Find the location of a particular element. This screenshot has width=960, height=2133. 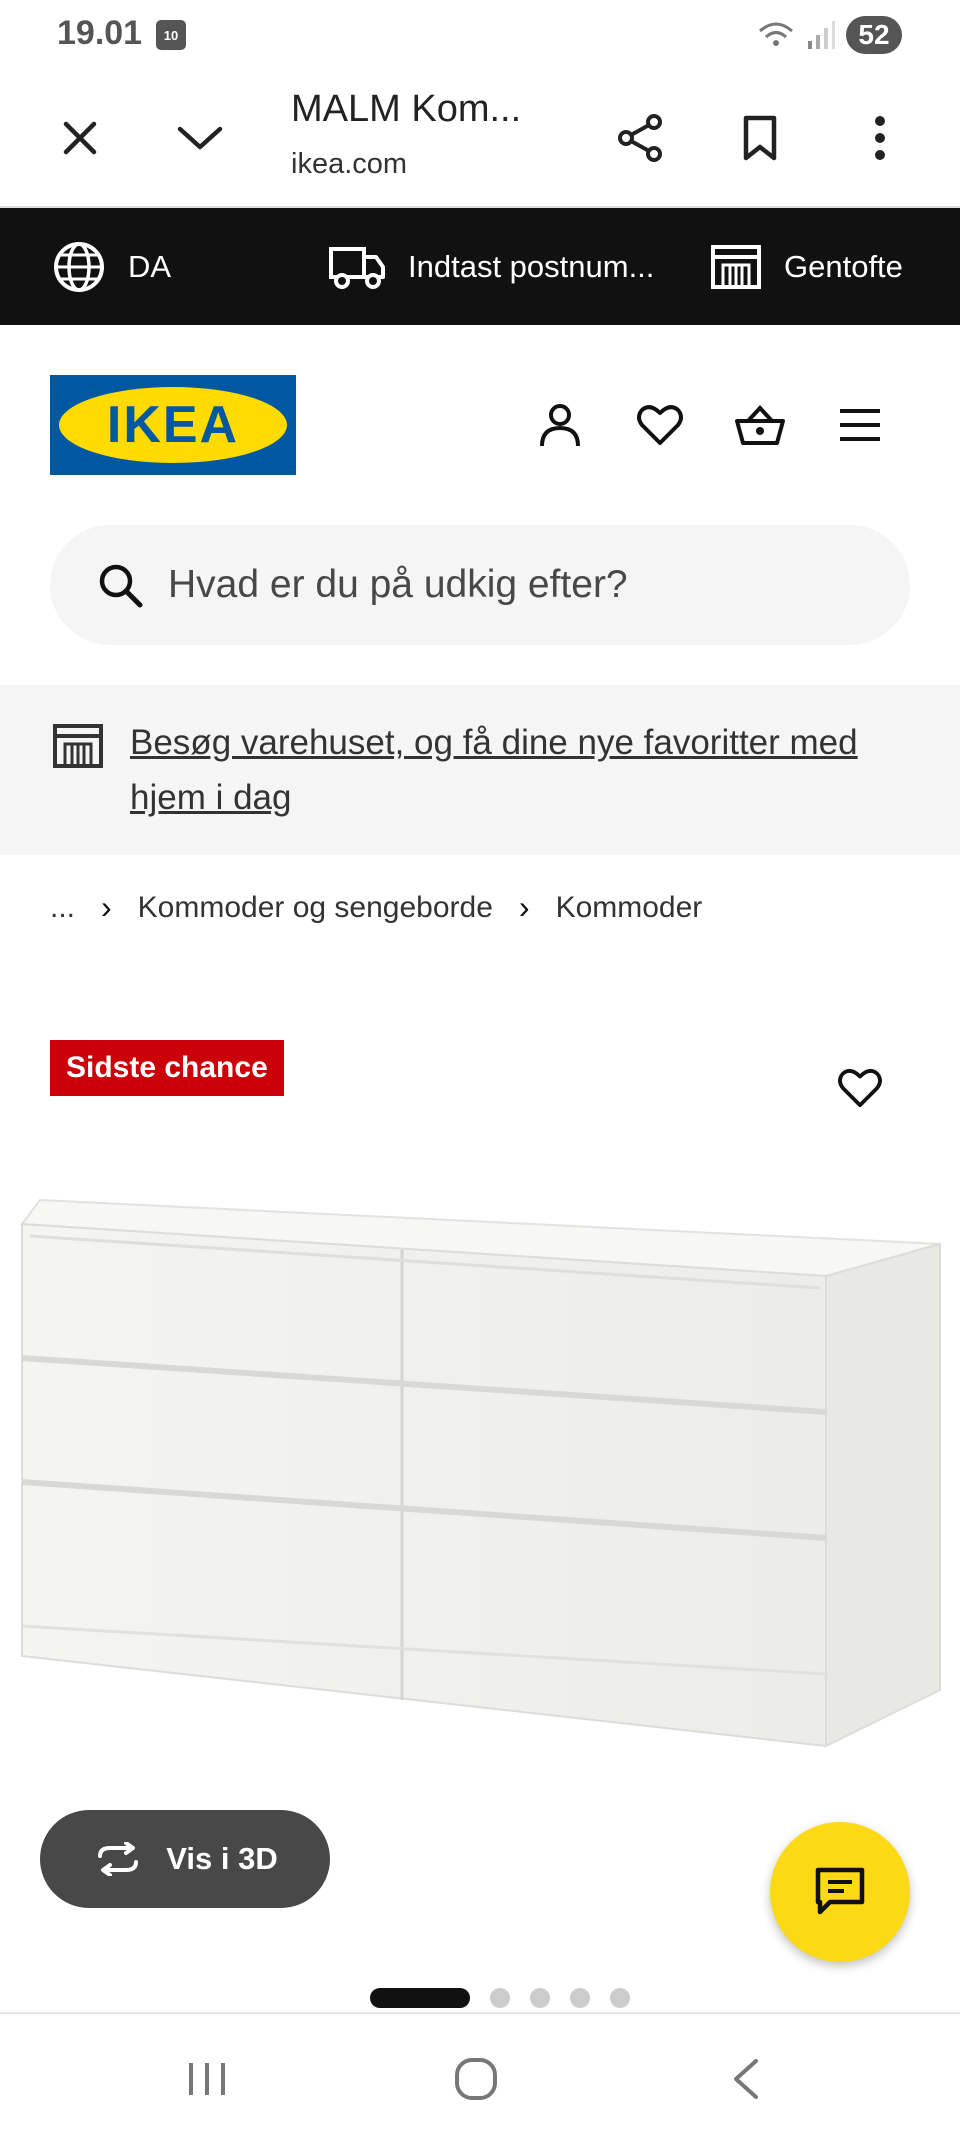

view-3d-label: Vis i 3D is located at coordinates (222, 1858).